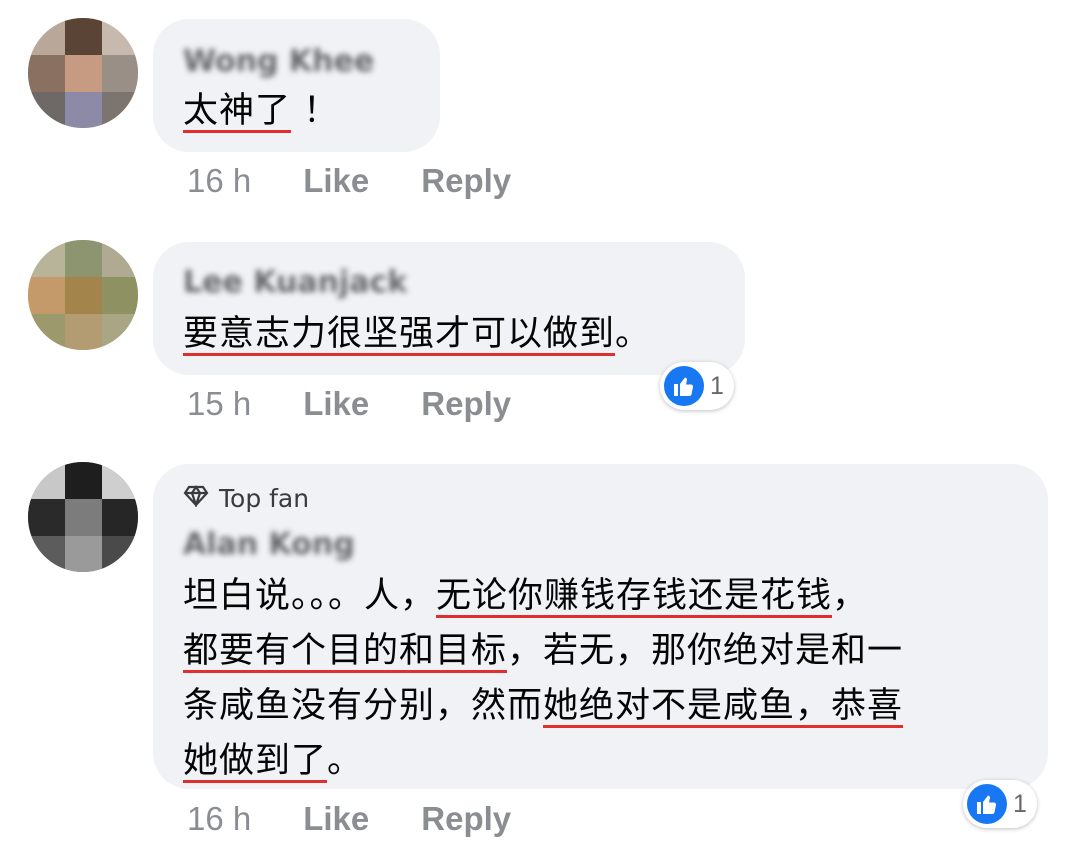  Describe the element at coordinates (270, 545) in the screenshot. I see `author-name: Alan Kong` at that location.